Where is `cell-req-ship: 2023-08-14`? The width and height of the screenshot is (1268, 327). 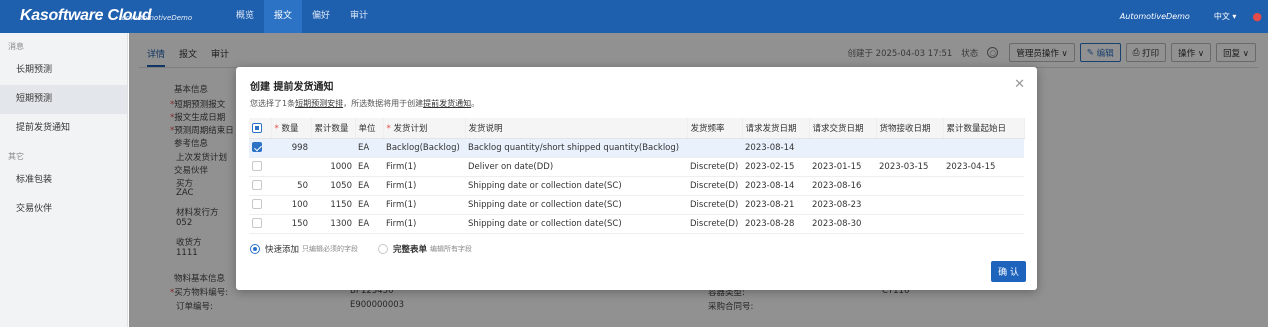 cell-req-ship: 2023-08-14 is located at coordinates (775, 186).